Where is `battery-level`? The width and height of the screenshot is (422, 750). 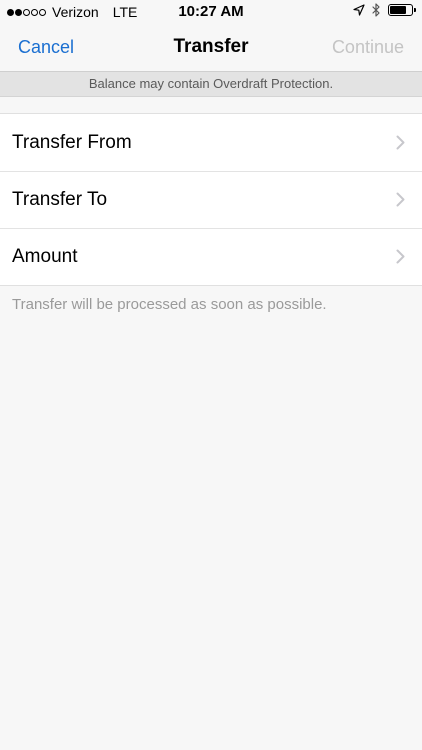
battery-level is located at coordinates (398, 10).